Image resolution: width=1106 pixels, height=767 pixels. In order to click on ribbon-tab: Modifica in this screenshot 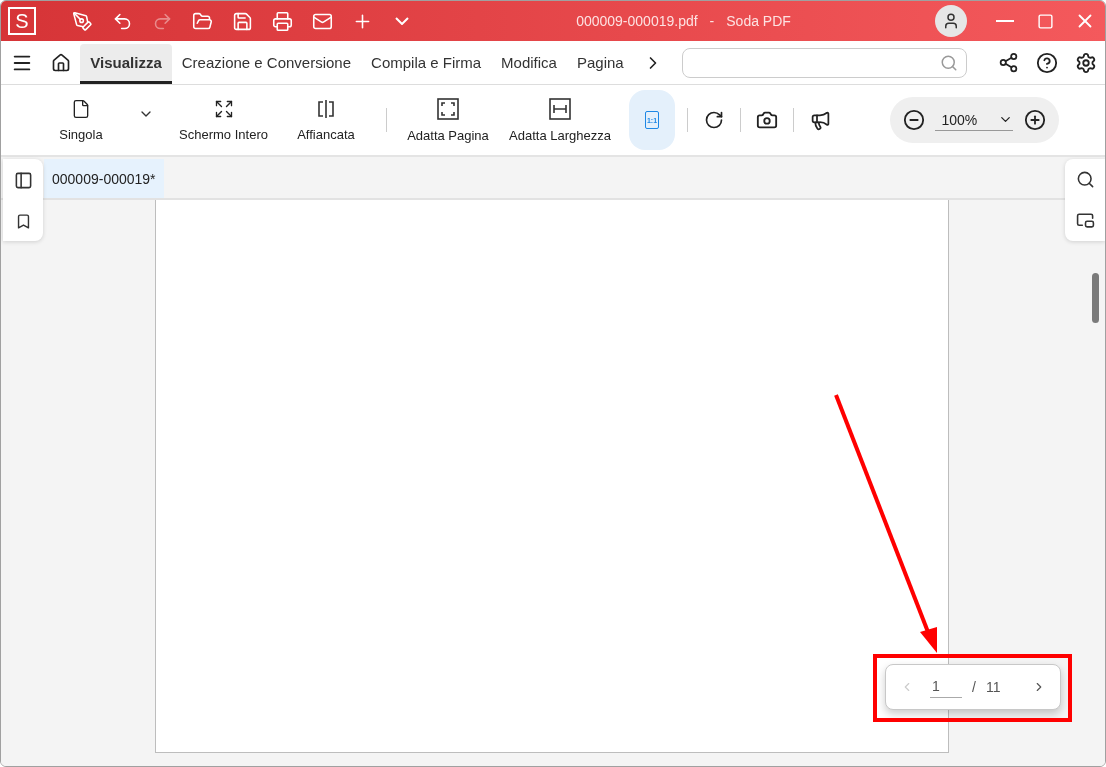, I will do `click(529, 63)`.